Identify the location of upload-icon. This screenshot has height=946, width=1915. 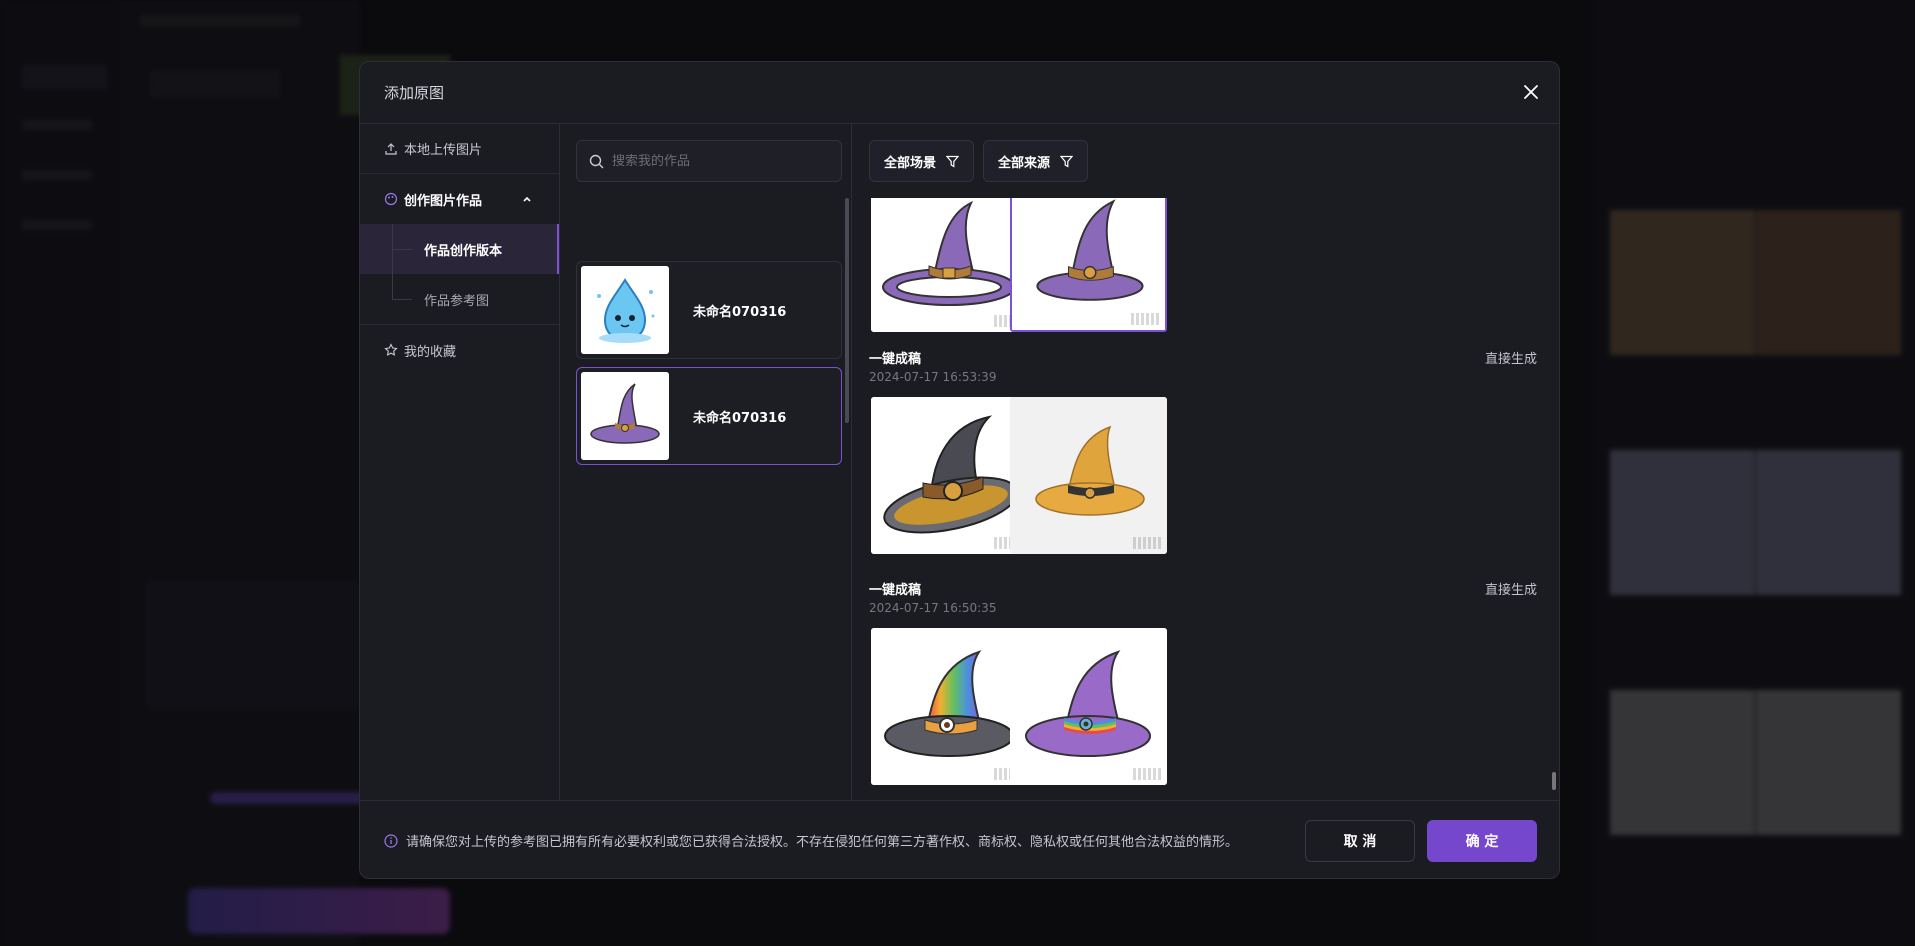
(391, 148).